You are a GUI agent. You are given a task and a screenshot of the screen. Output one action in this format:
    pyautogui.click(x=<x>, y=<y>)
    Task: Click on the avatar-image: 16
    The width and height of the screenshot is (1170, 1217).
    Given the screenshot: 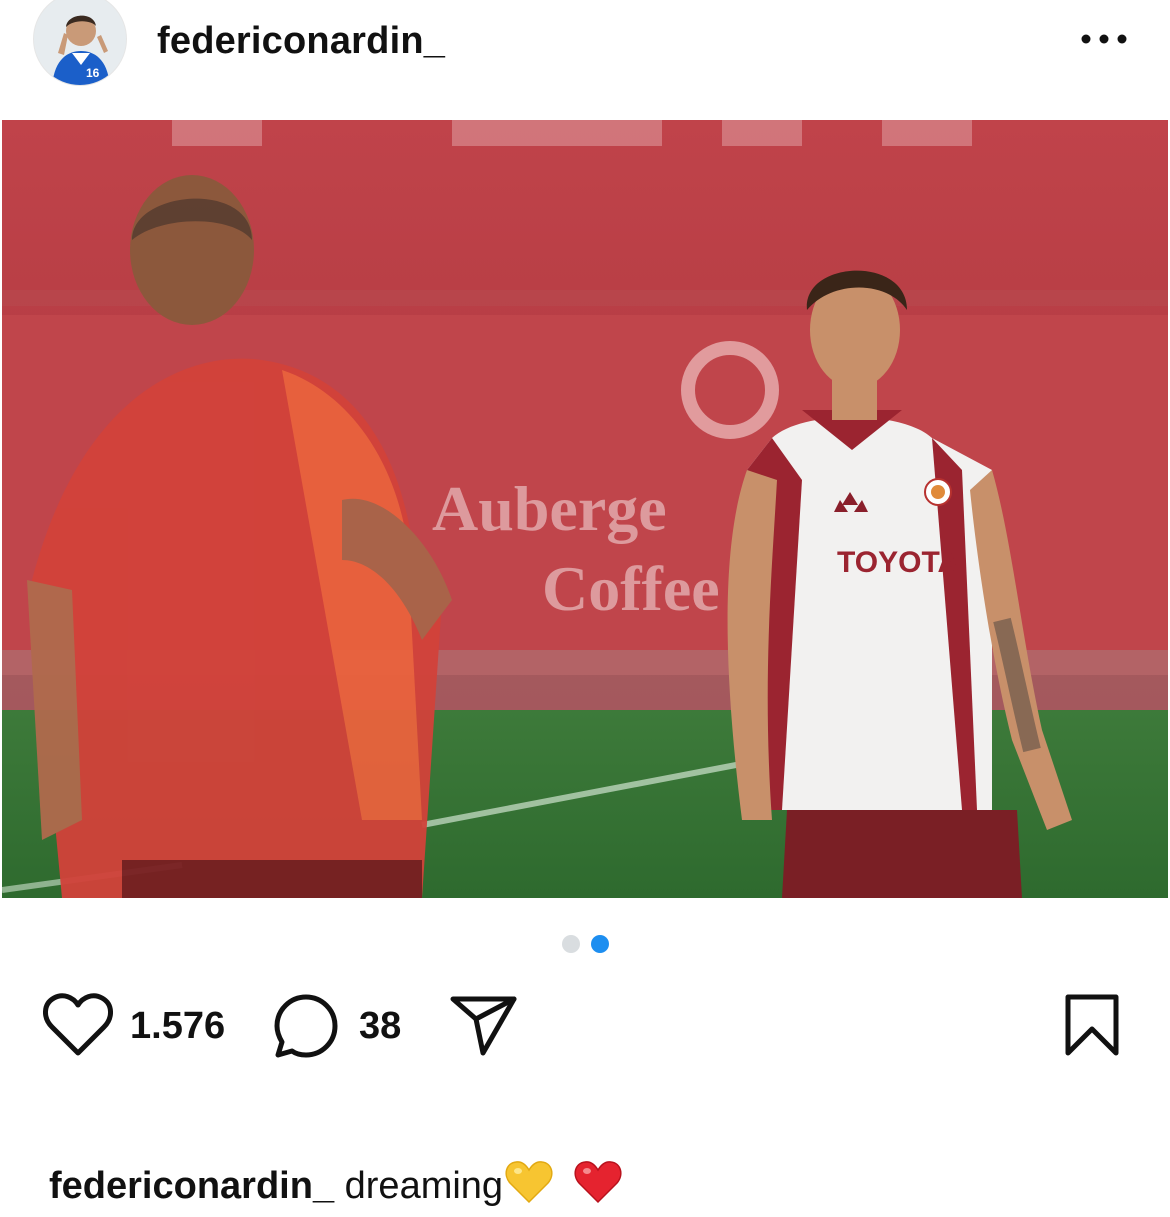 What is the action you would take?
    pyautogui.click(x=80, y=42)
    